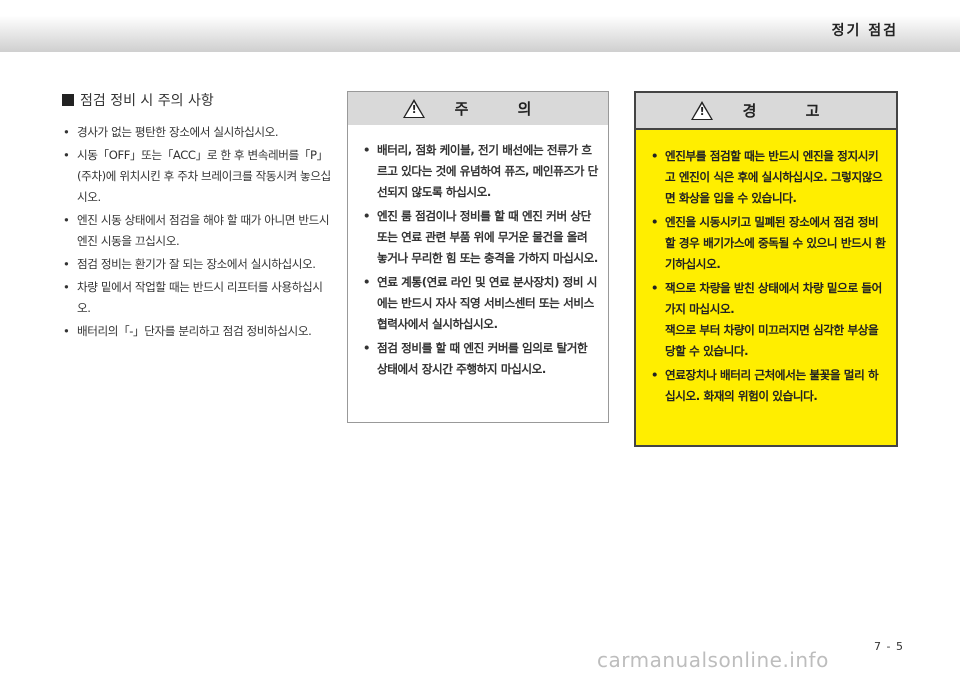 The width and height of the screenshot is (960, 676). What do you see at coordinates (889, 646) in the screenshot?
I see `page-number: 7 - 5` at bounding box center [889, 646].